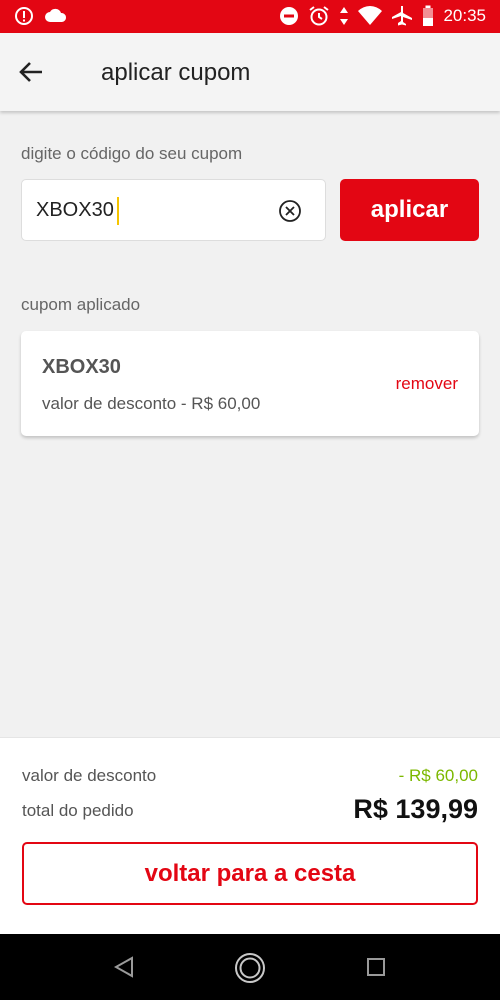 This screenshot has height=1000, width=500. Describe the element at coordinates (41, 16) in the screenshot. I see `status-bar-left` at that location.